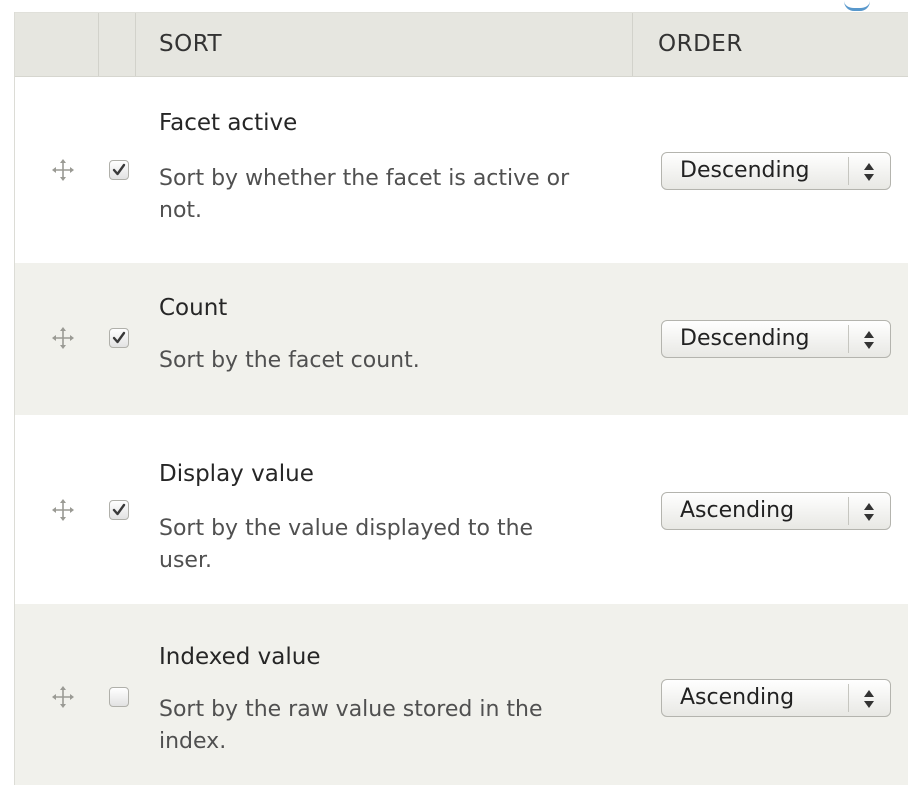  What do you see at coordinates (240, 657) in the screenshot?
I see `row-title: Indexed value` at bounding box center [240, 657].